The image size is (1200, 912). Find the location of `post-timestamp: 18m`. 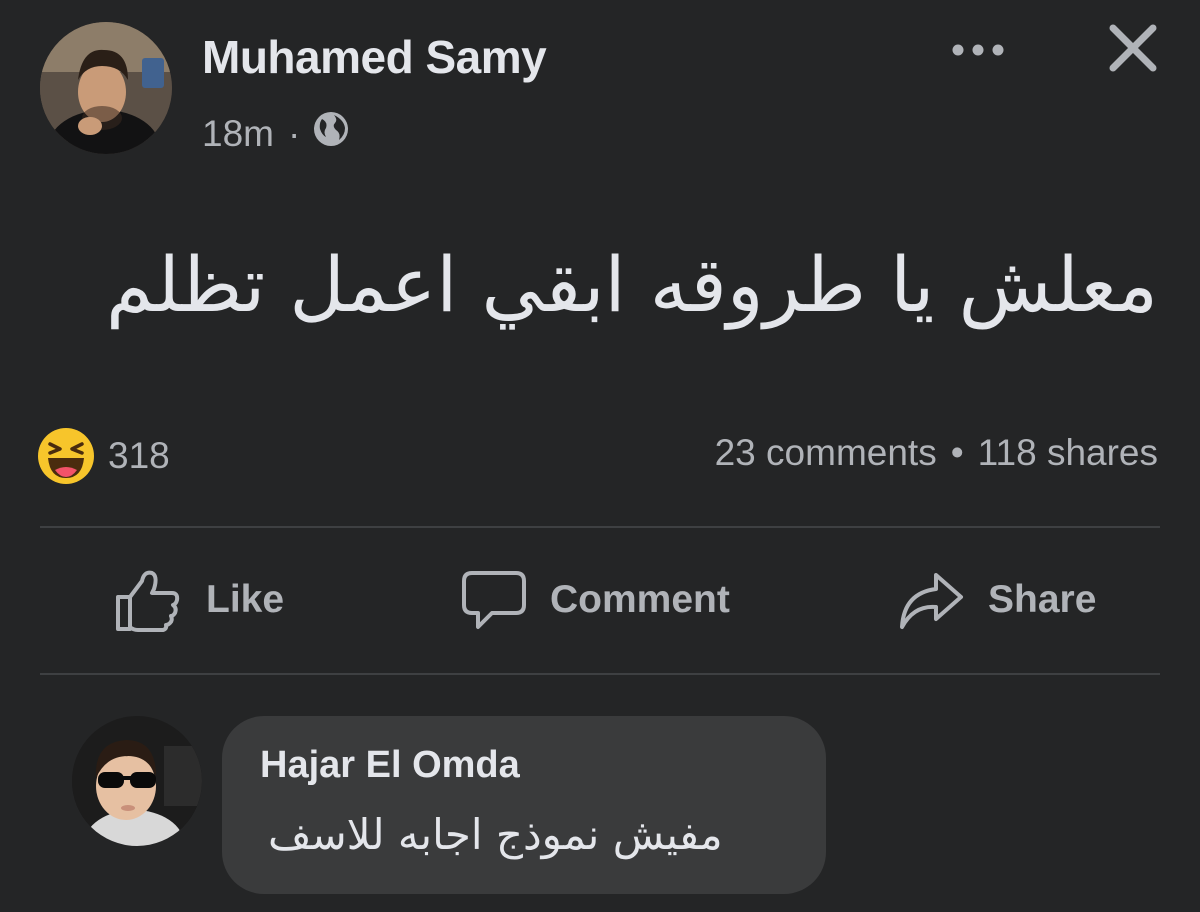

post-timestamp: 18m is located at coordinates (238, 134).